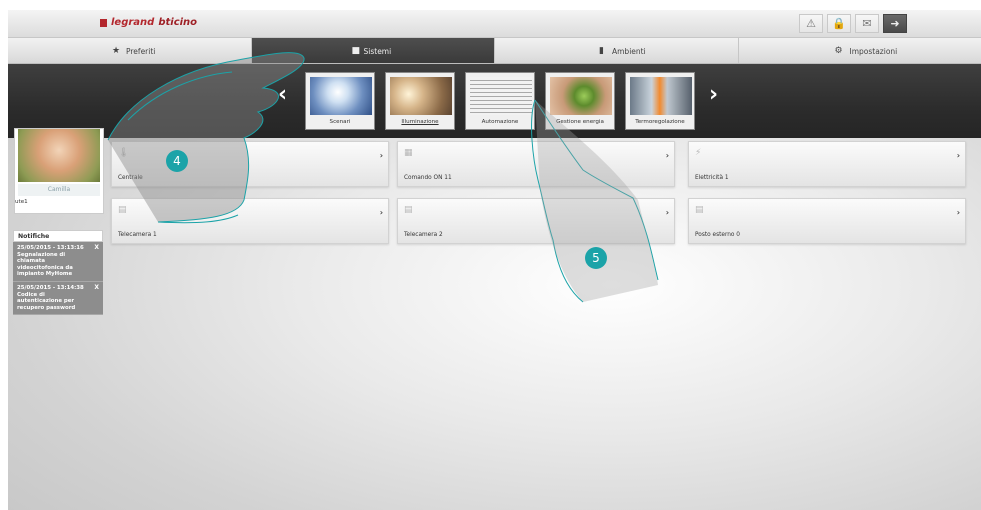 This screenshot has height=510, width=981. What do you see at coordinates (428, 178) in the screenshot?
I see `device-label: Comando ON 11` at bounding box center [428, 178].